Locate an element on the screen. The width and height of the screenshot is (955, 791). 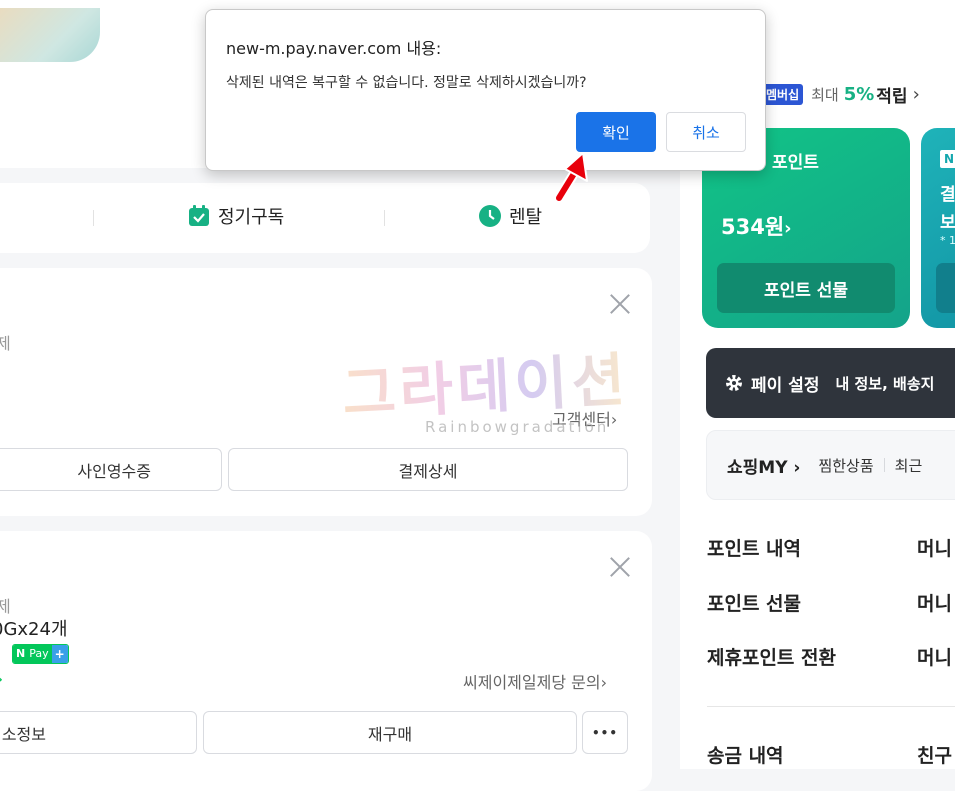
point-gift-button: 포인트 선물 is located at coordinates (806, 288).